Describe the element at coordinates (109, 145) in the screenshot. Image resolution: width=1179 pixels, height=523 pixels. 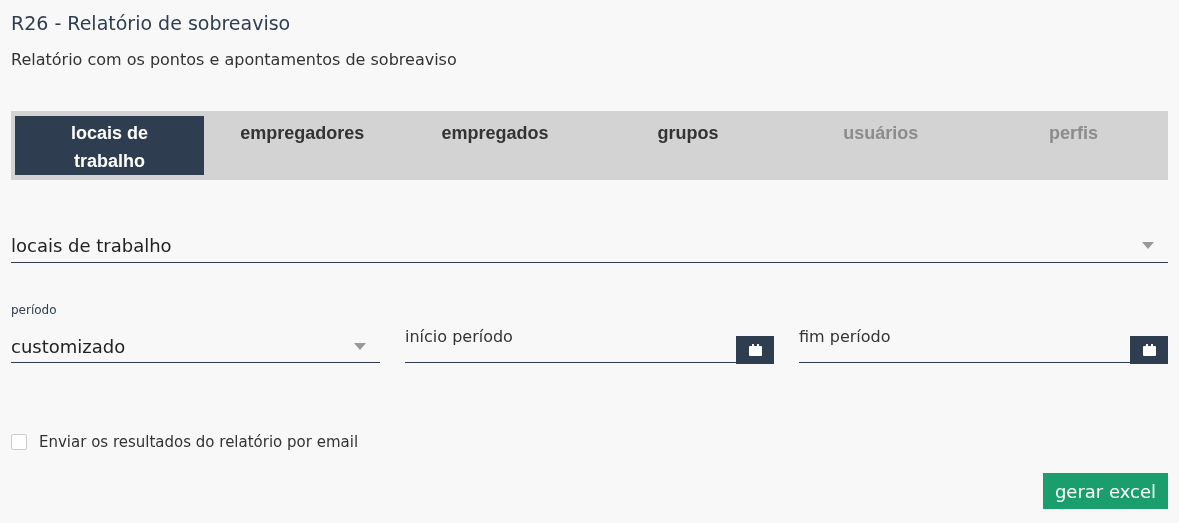
I see `tab: locais de trabalho` at that location.